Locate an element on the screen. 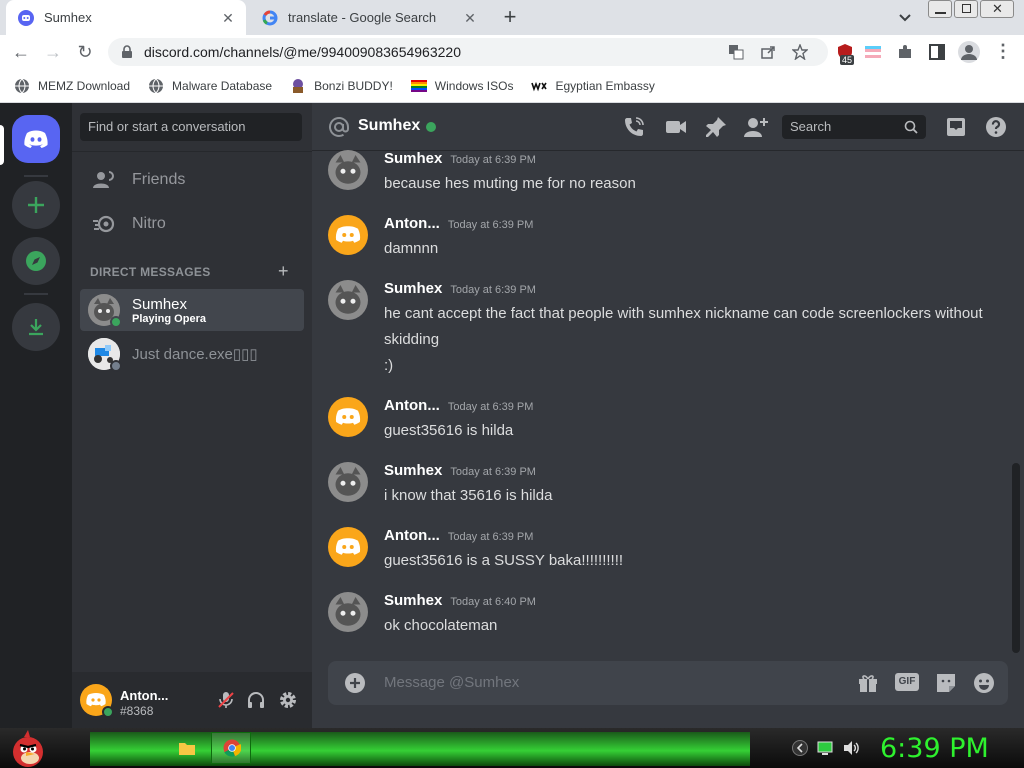 This screenshot has width=1024, height=768. user-avatar is located at coordinates (97, 701).